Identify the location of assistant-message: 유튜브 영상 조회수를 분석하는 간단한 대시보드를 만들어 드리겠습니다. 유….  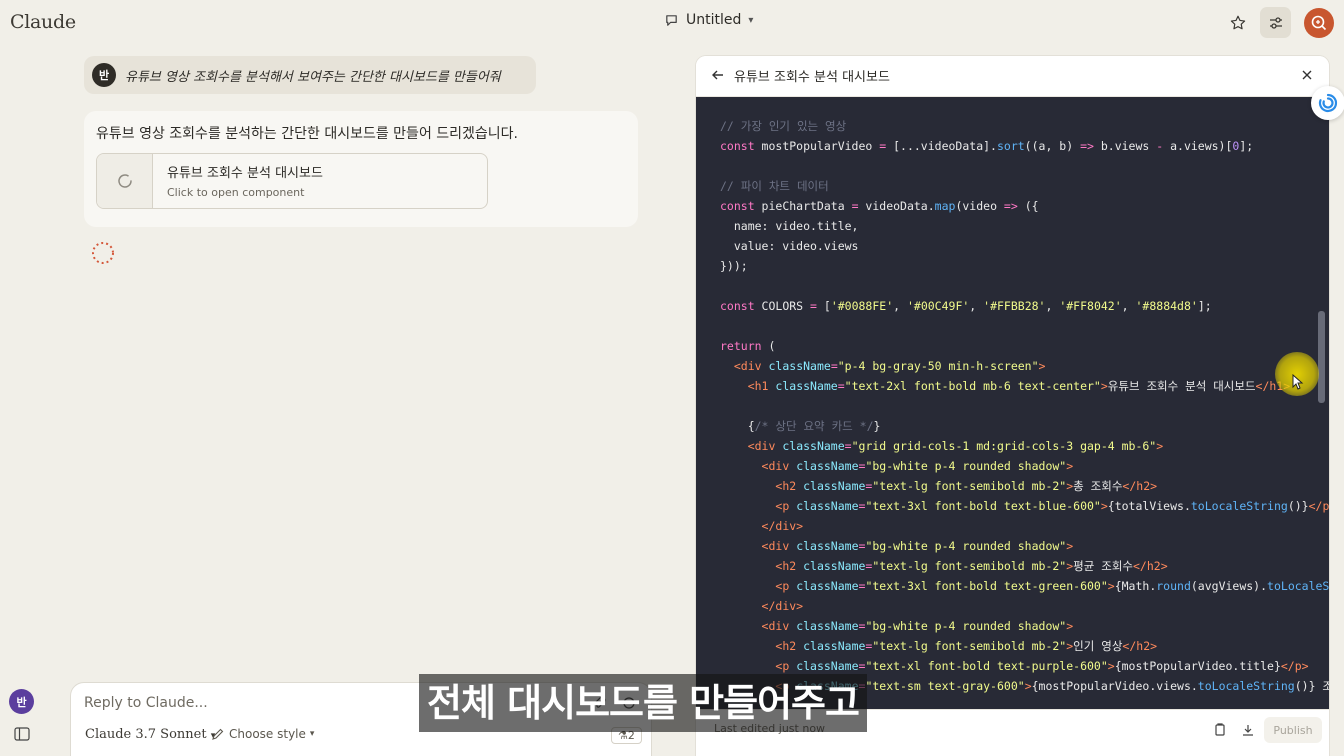
(361, 169).